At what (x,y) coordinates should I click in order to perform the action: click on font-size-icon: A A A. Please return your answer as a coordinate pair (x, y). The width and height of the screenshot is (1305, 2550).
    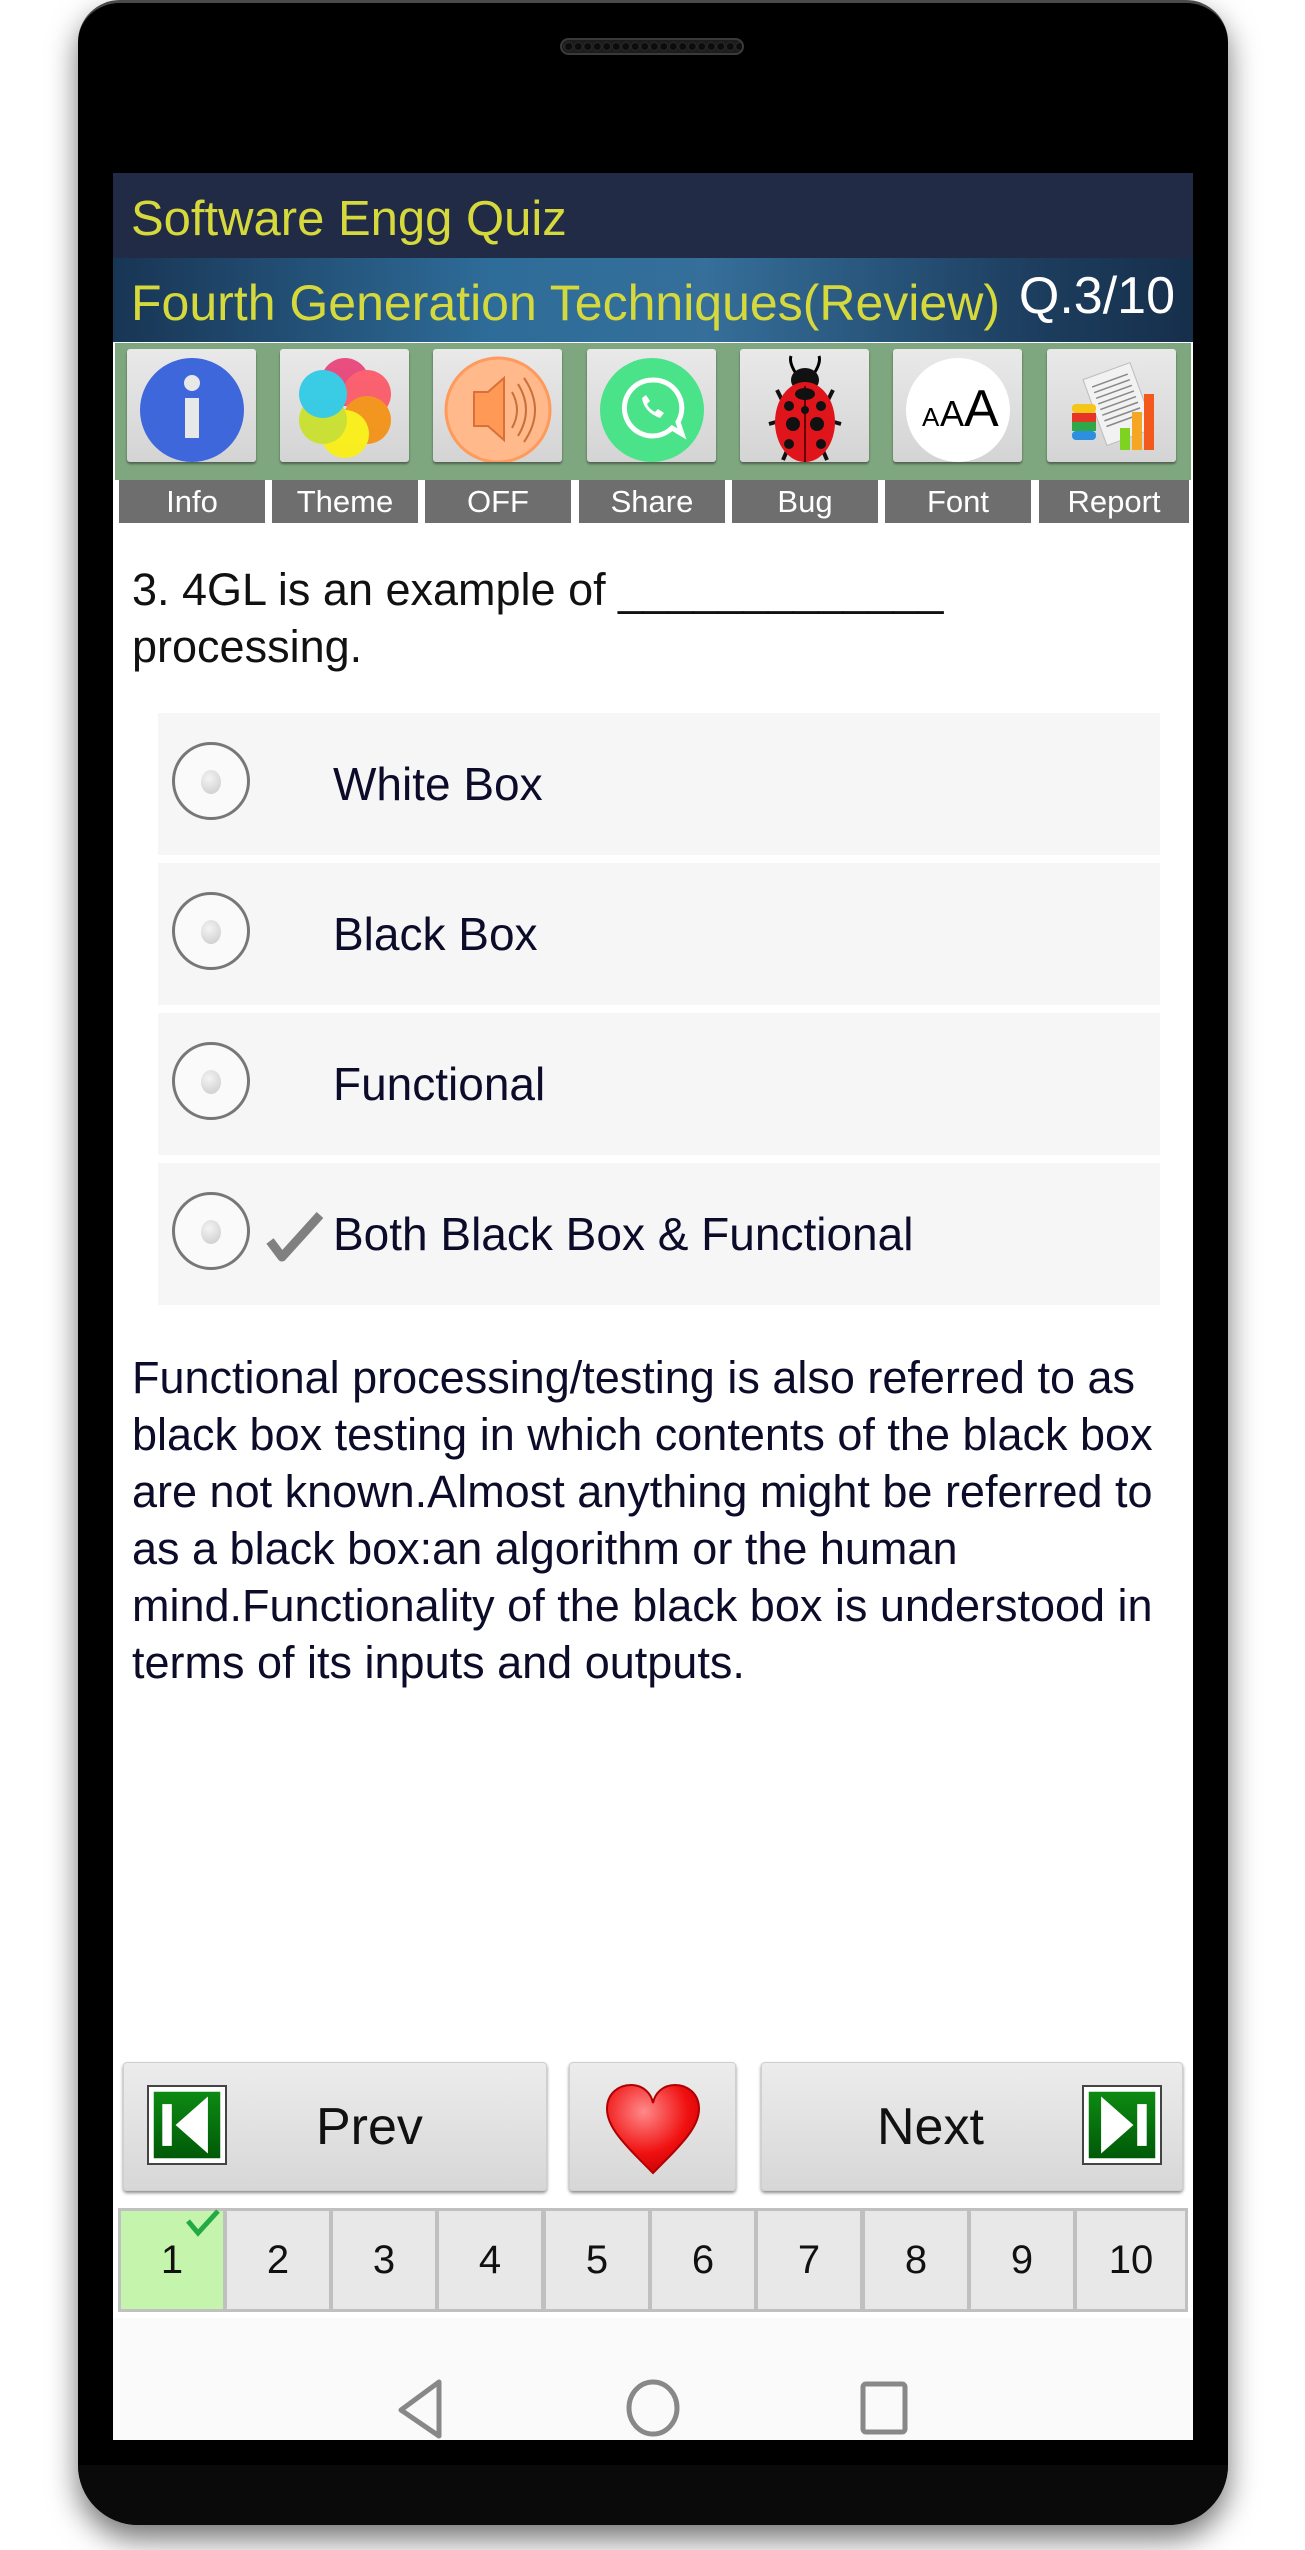
    Looking at the image, I should click on (957, 409).